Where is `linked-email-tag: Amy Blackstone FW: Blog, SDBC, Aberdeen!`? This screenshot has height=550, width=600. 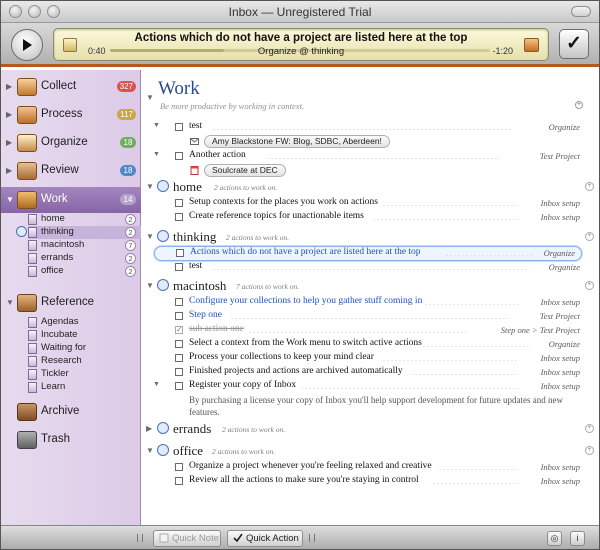
linked-email-tag: Amy Blackstone FW: Blog, SDBC, Aberdeen! is located at coordinates (297, 141).